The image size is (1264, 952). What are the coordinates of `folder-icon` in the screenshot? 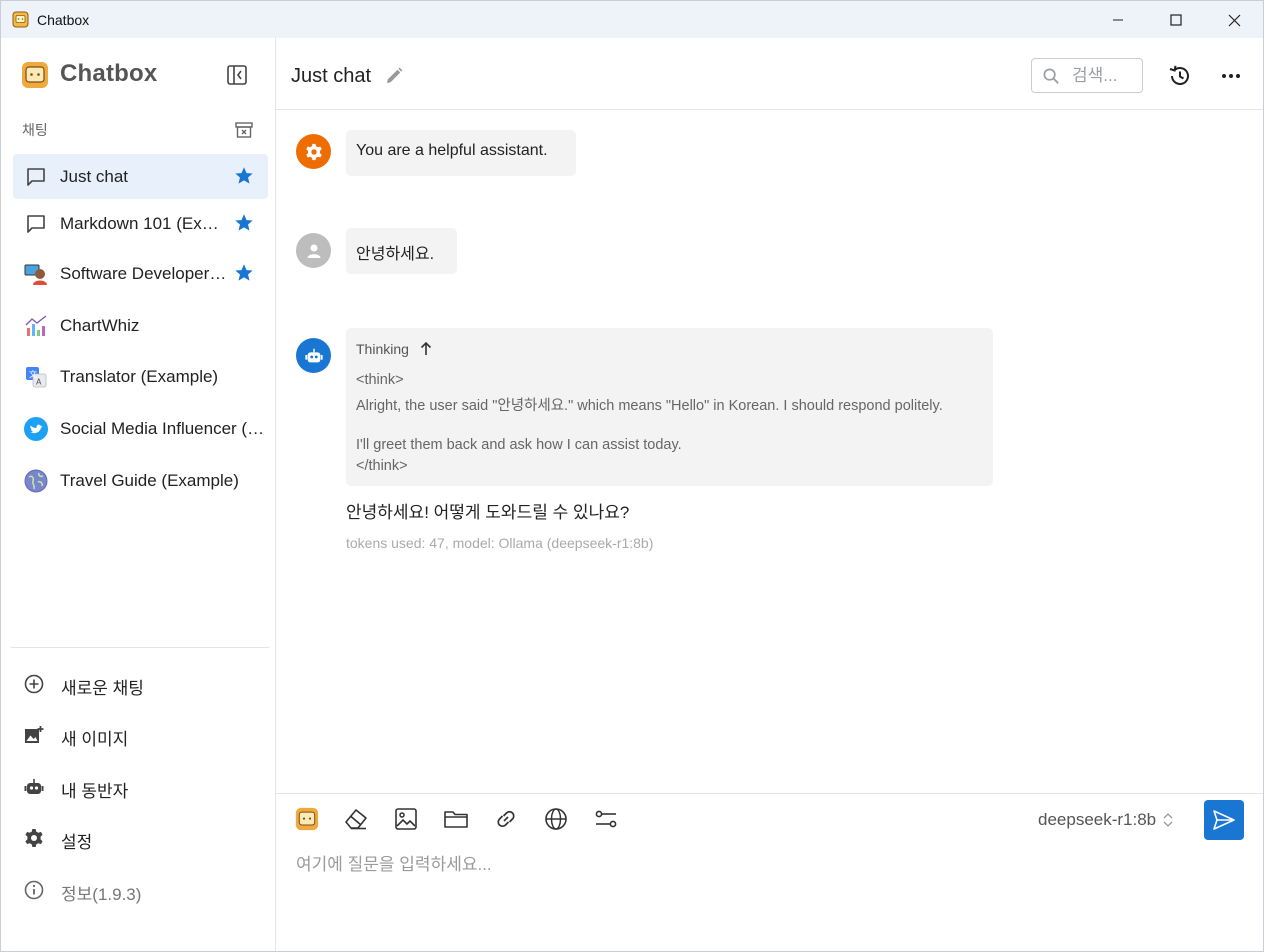 It's located at (456, 819).